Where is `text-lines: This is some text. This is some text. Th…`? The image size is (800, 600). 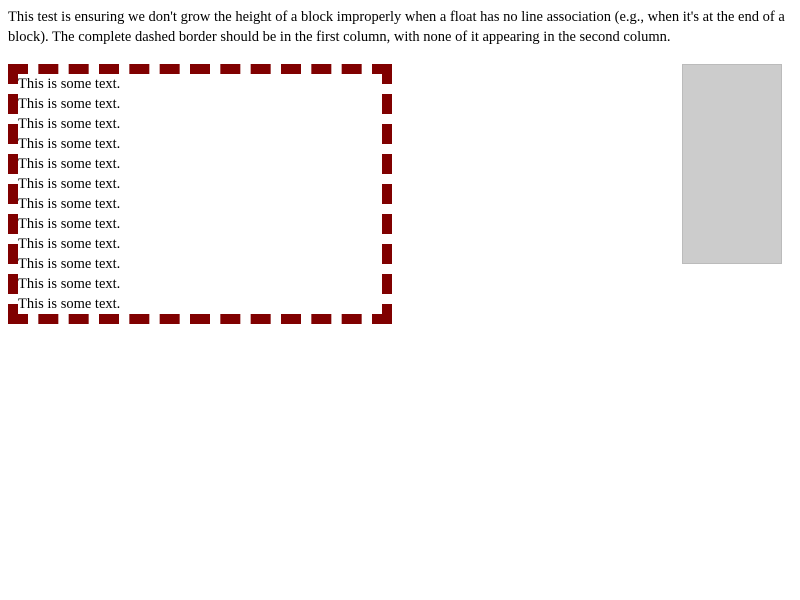 text-lines: This is some text. This is some text. Th… is located at coordinates (69, 194).